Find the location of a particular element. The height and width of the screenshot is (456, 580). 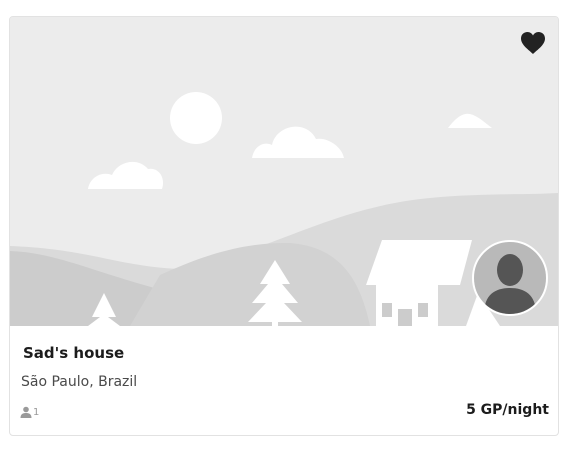

guest-capacity: 1 is located at coordinates (29, 412).